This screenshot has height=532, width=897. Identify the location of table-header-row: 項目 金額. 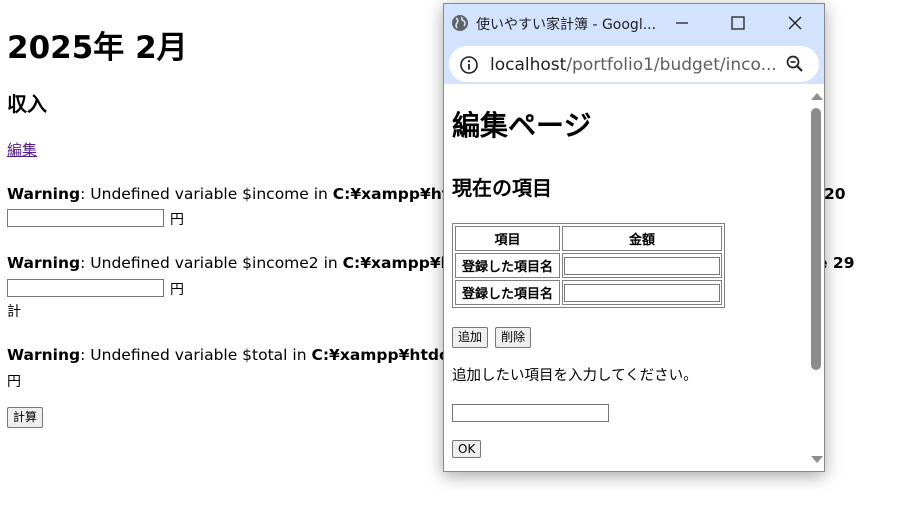
(588, 238).